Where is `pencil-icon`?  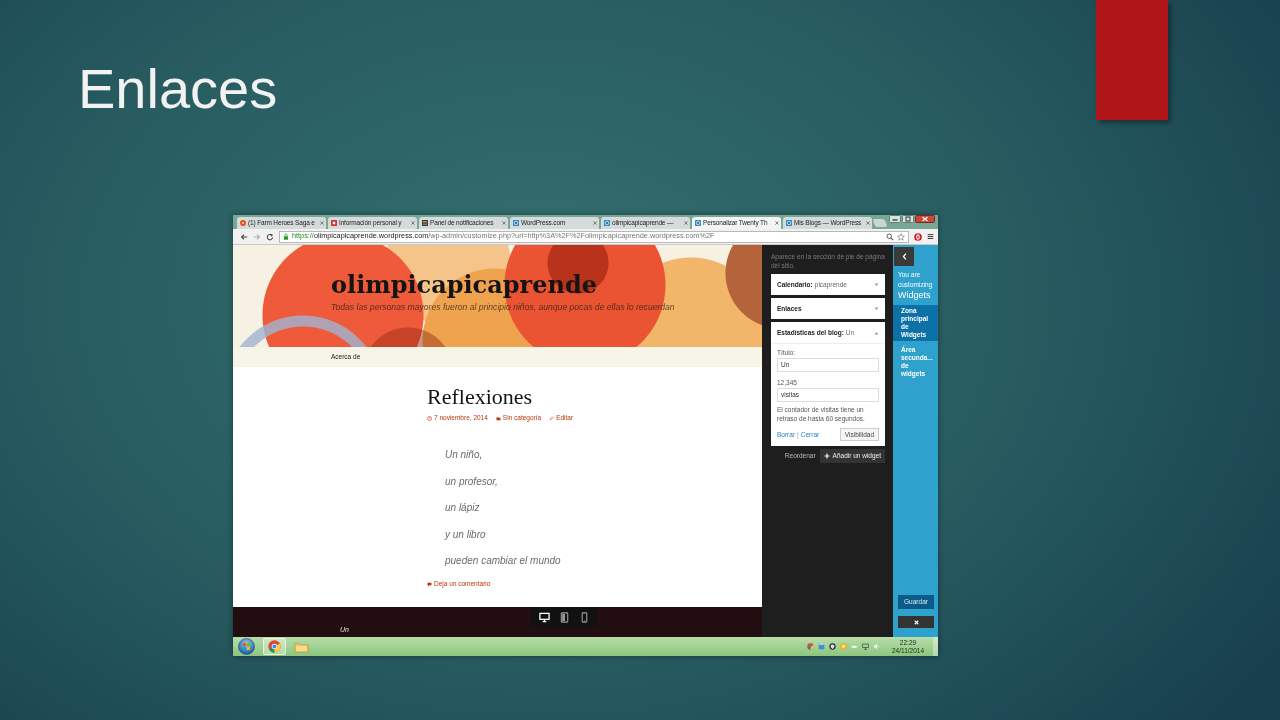 pencil-icon is located at coordinates (552, 418).